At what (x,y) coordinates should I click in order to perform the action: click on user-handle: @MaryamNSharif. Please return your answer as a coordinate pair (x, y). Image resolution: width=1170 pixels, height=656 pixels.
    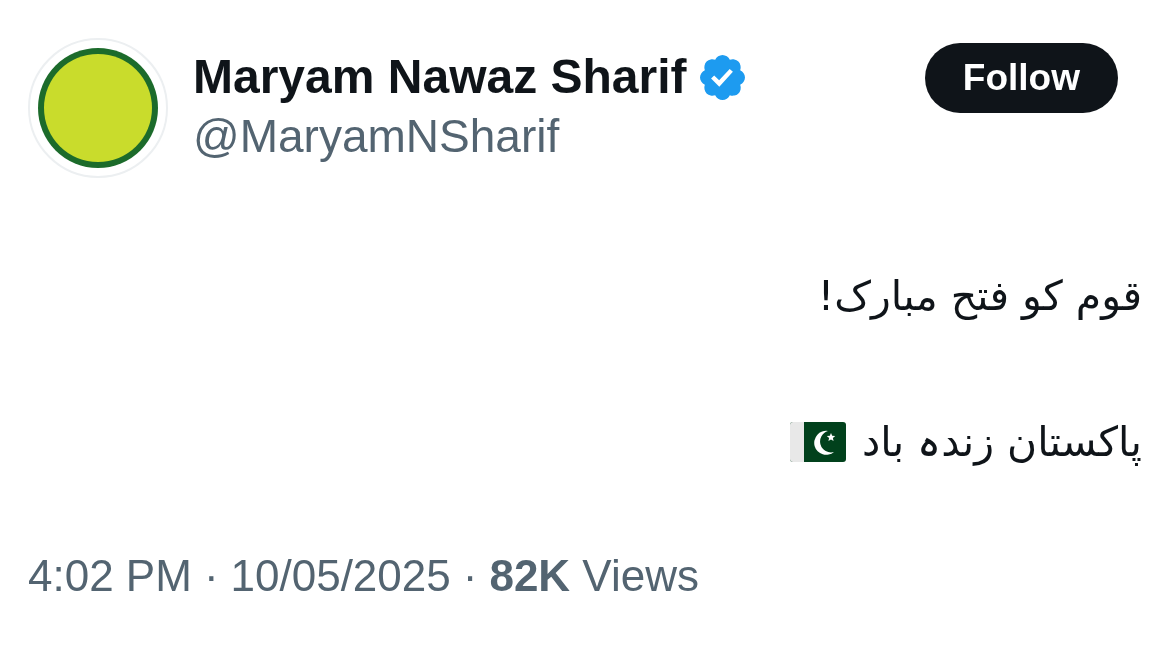
    Looking at the image, I should click on (376, 136).